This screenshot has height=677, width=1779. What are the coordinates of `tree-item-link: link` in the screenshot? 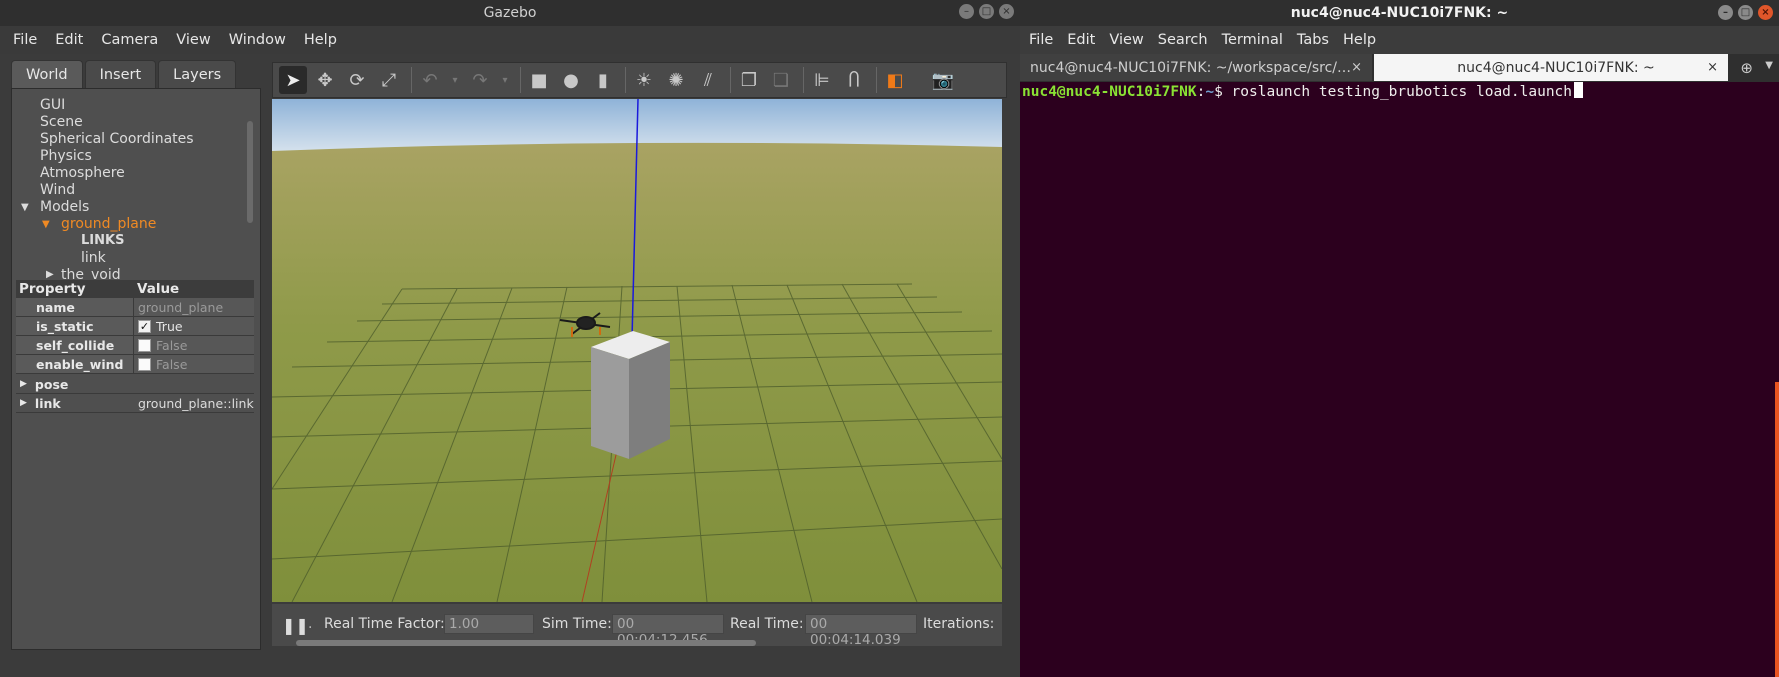 It's located at (93, 258).